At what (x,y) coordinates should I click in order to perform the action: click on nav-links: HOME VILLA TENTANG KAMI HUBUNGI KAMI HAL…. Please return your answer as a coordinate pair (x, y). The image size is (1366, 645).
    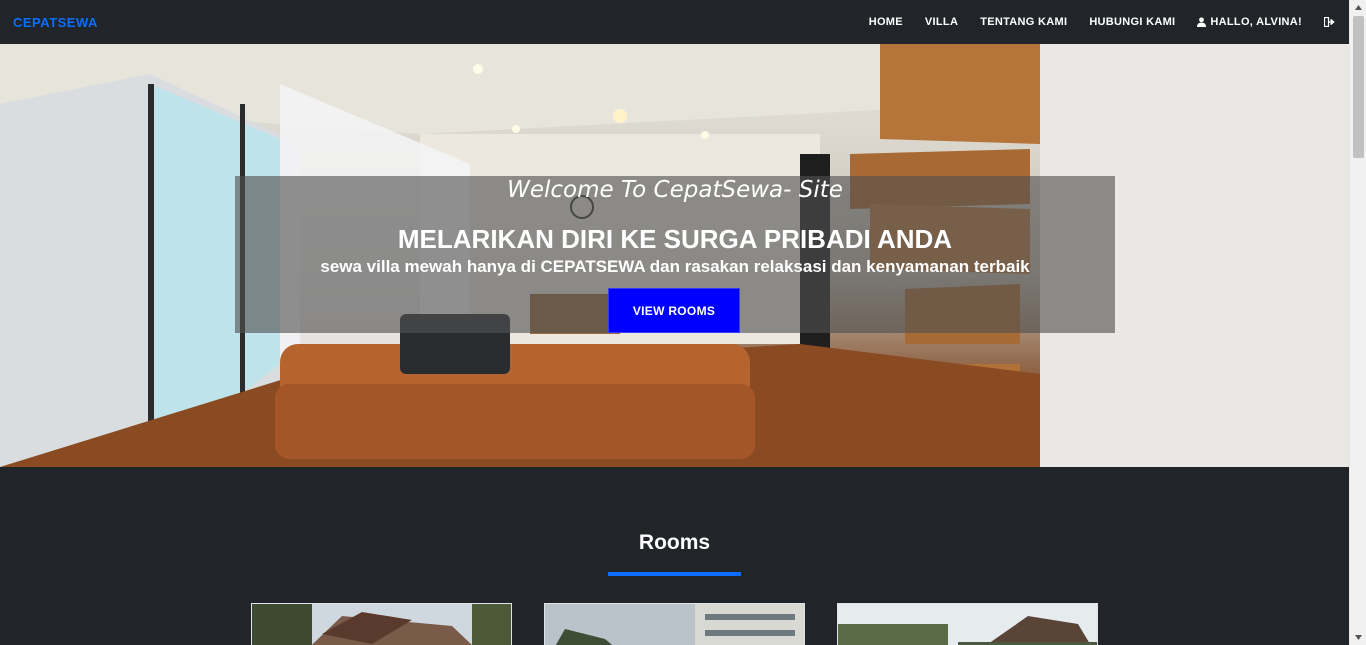
    Looking at the image, I should click on (1091, 22).